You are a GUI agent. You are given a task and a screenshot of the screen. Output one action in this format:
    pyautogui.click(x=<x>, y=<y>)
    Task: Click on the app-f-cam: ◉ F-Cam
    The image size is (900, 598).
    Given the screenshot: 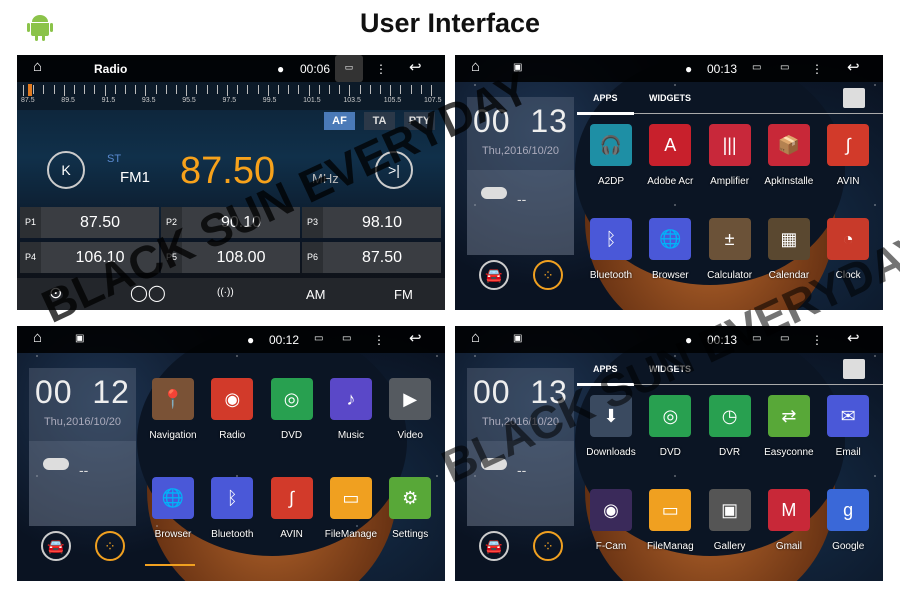 What is the action you would take?
    pyautogui.click(x=611, y=520)
    